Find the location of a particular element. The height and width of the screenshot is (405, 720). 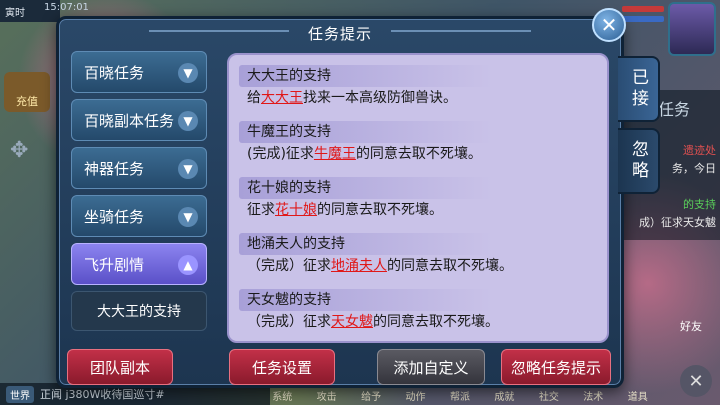

task-text: 给 is located at coordinates (254, 98).